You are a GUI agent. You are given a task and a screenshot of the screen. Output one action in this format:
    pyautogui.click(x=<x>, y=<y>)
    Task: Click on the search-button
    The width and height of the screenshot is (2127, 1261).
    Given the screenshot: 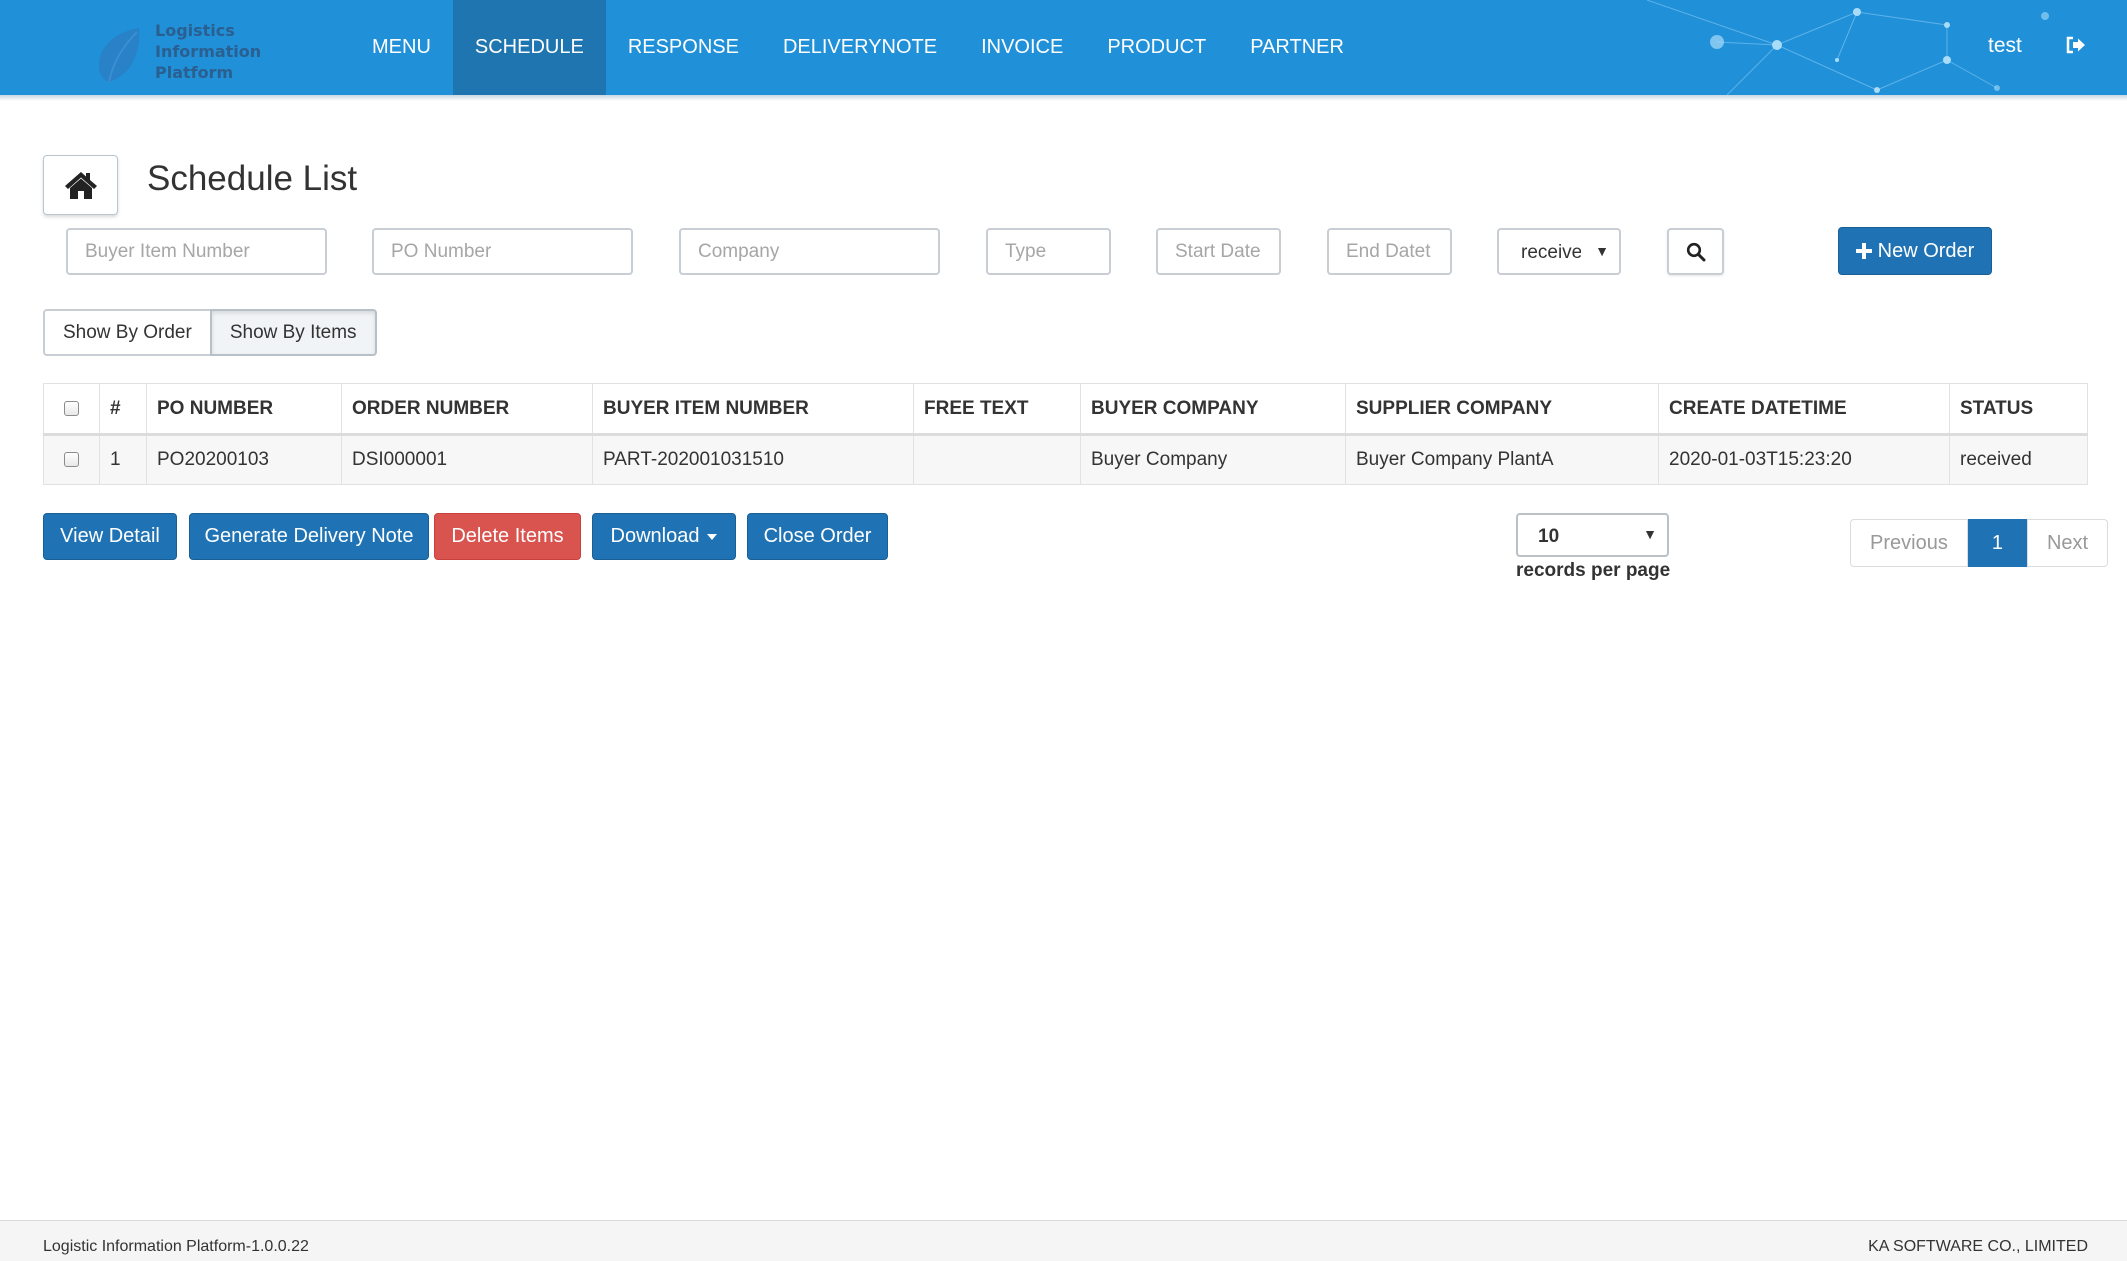 What is the action you would take?
    pyautogui.click(x=1695, y=251)
    